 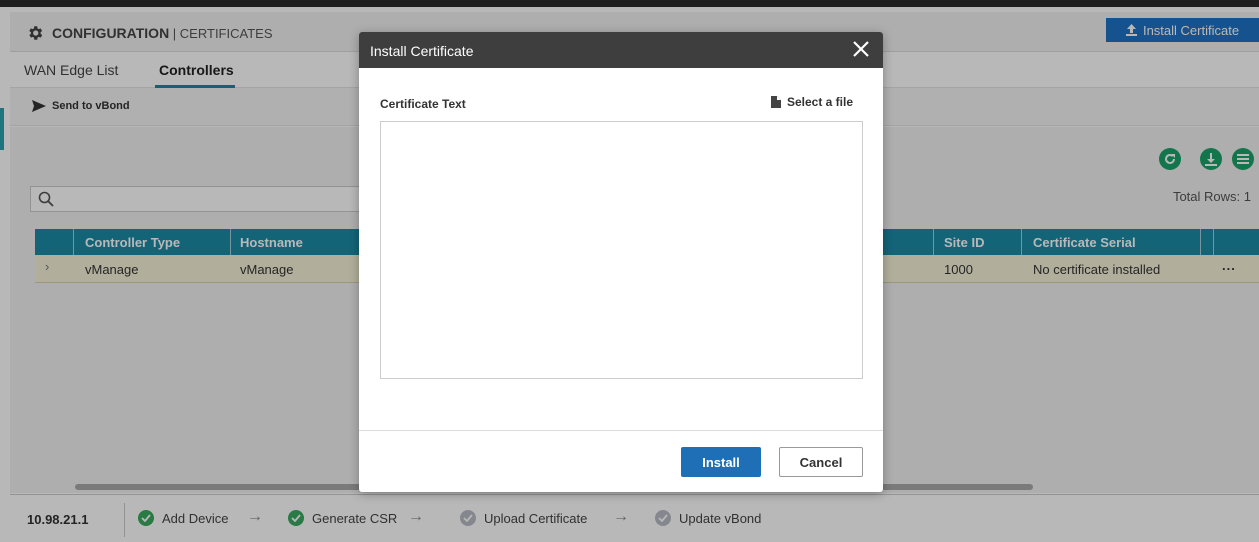 I want to click on select-file-label: Select a file, so click(x=819, y=102).